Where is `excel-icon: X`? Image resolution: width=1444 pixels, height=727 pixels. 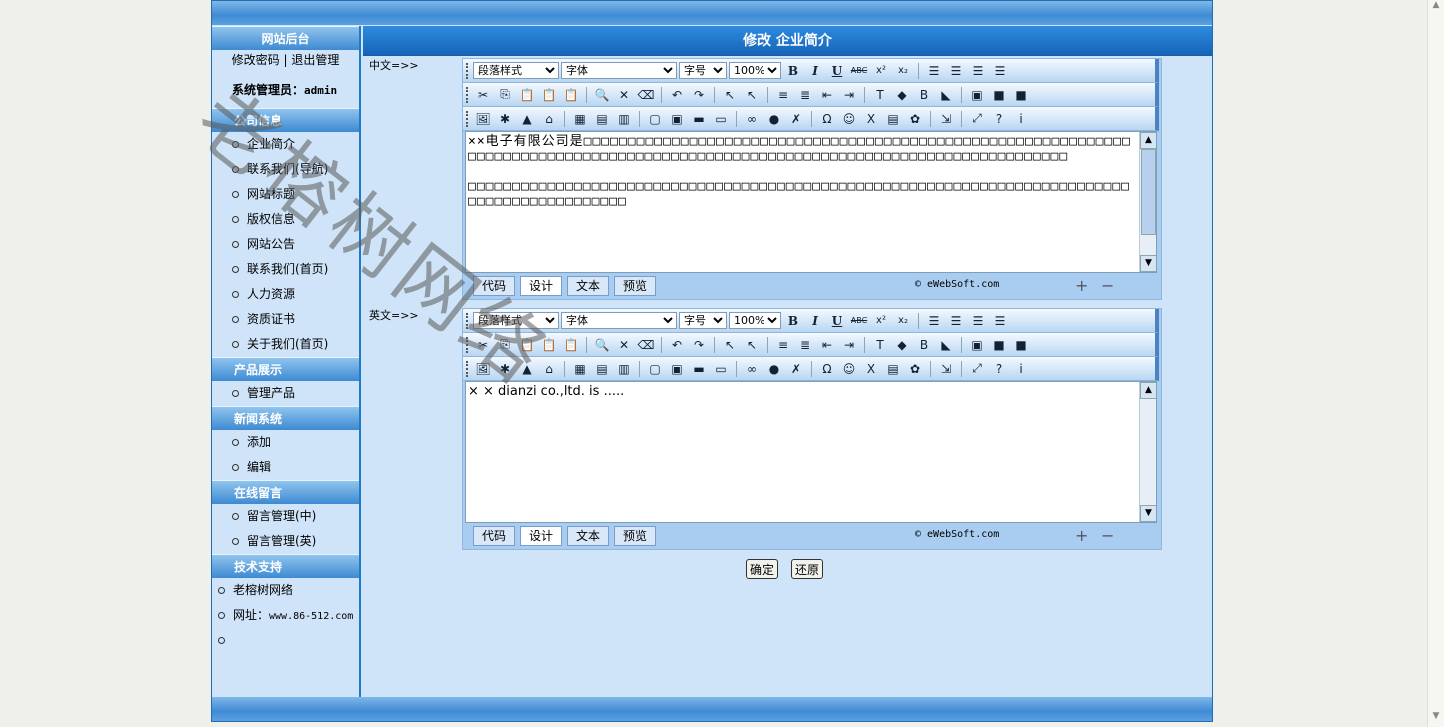 excel-icon: X is located at coordinates (871, 369).